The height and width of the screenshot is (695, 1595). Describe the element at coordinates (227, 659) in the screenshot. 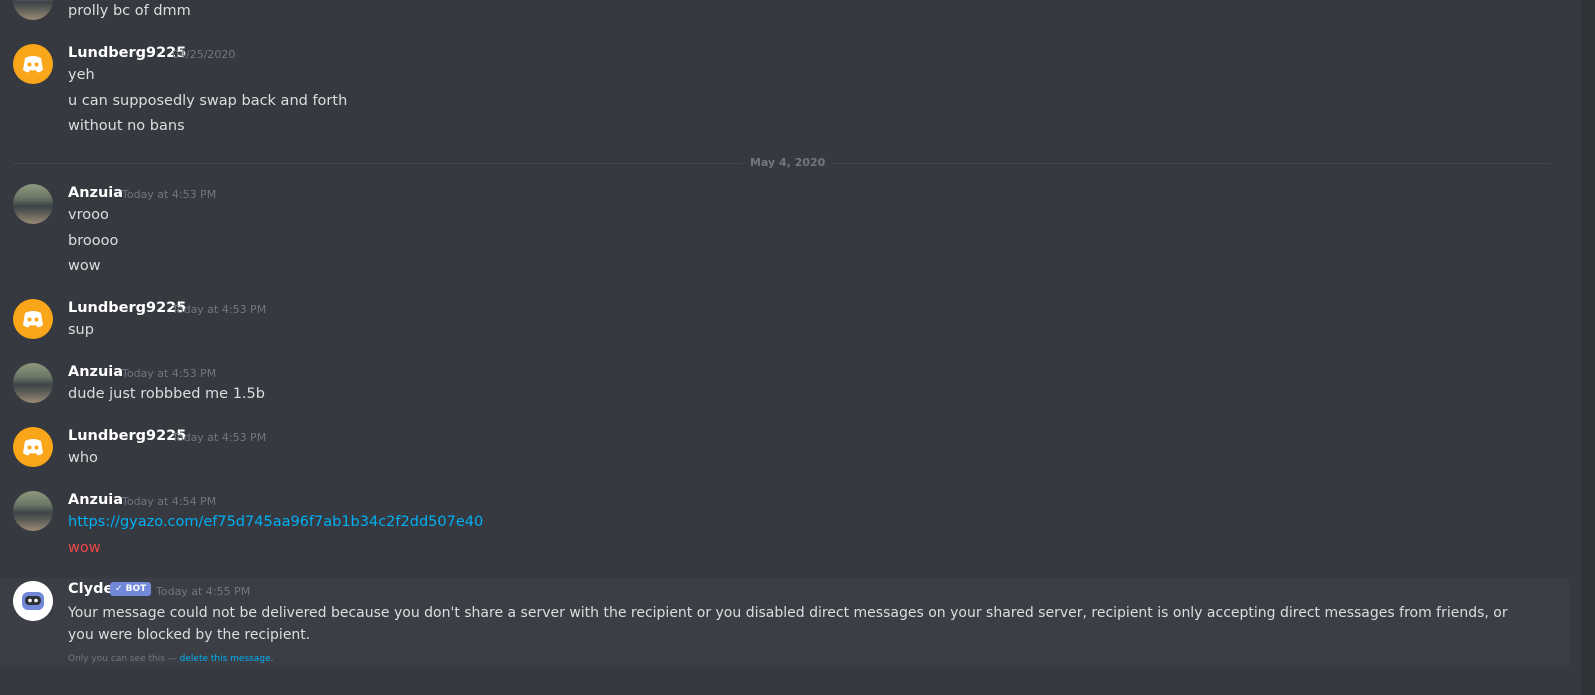

I see `delete-message-link: delete this message.` at that location.